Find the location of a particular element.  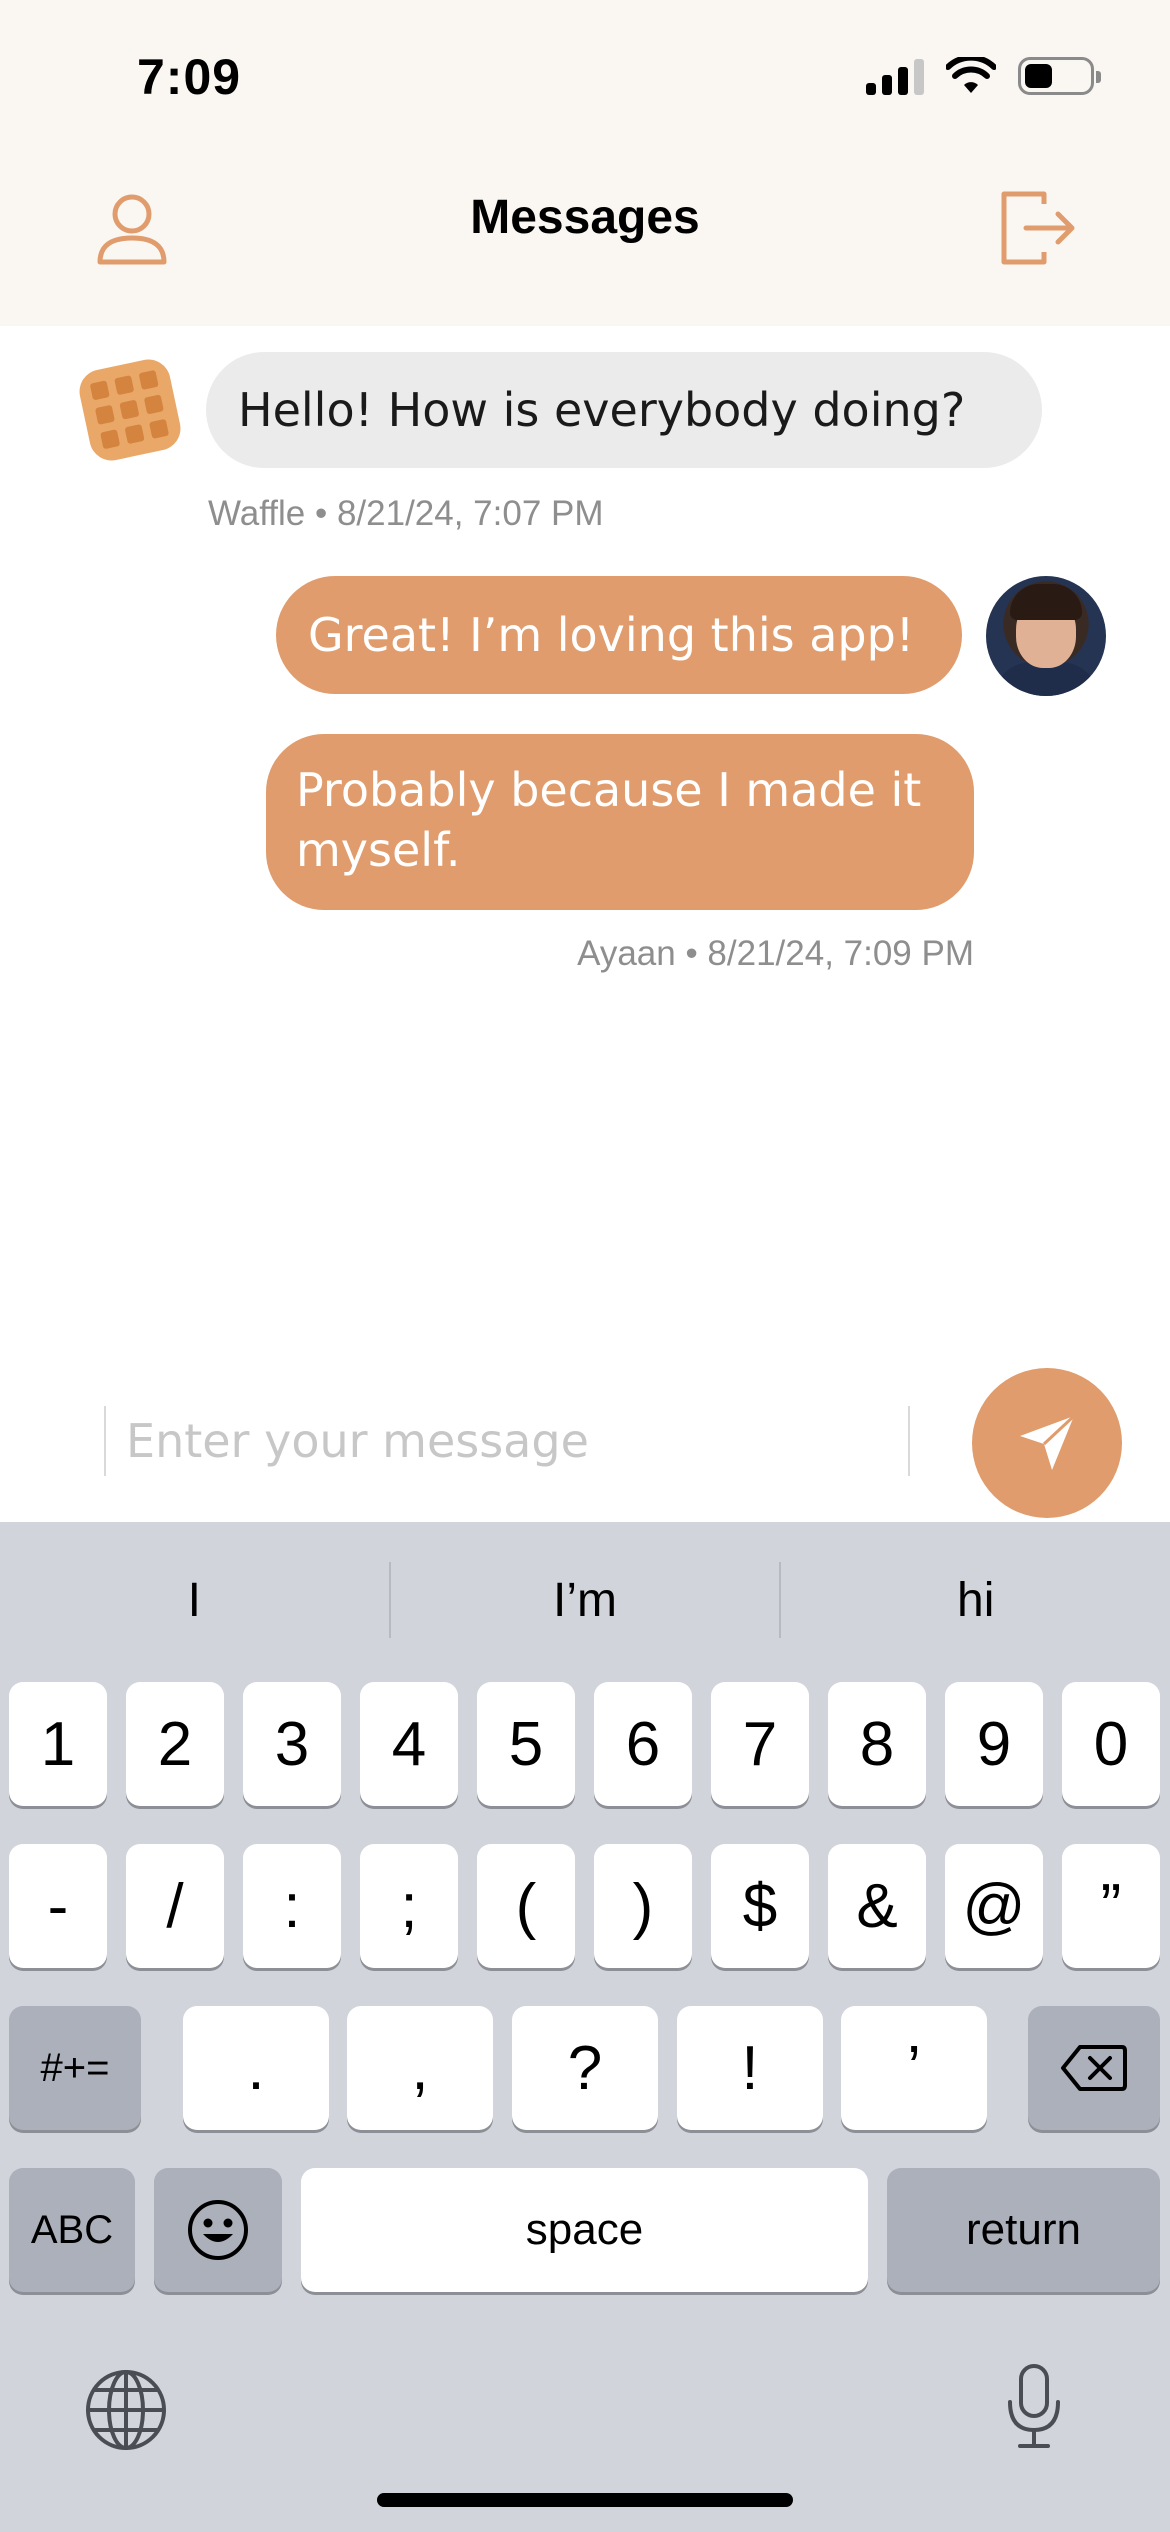

key-delete is located at coordinates (1094, 2068).